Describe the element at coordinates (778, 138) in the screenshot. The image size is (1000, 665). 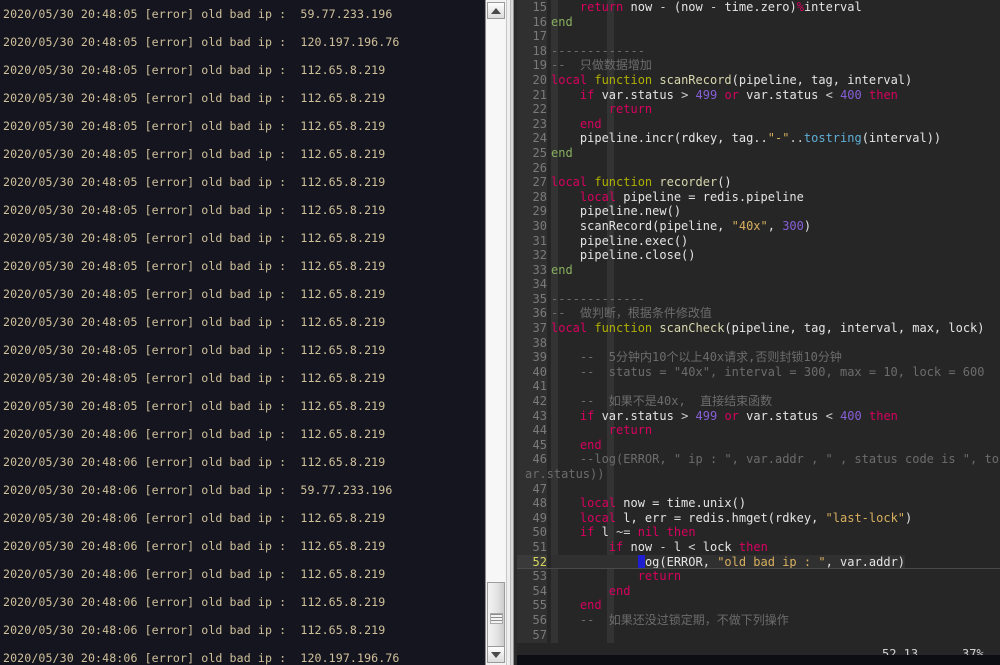
I see `code-token: "-"` at that location.